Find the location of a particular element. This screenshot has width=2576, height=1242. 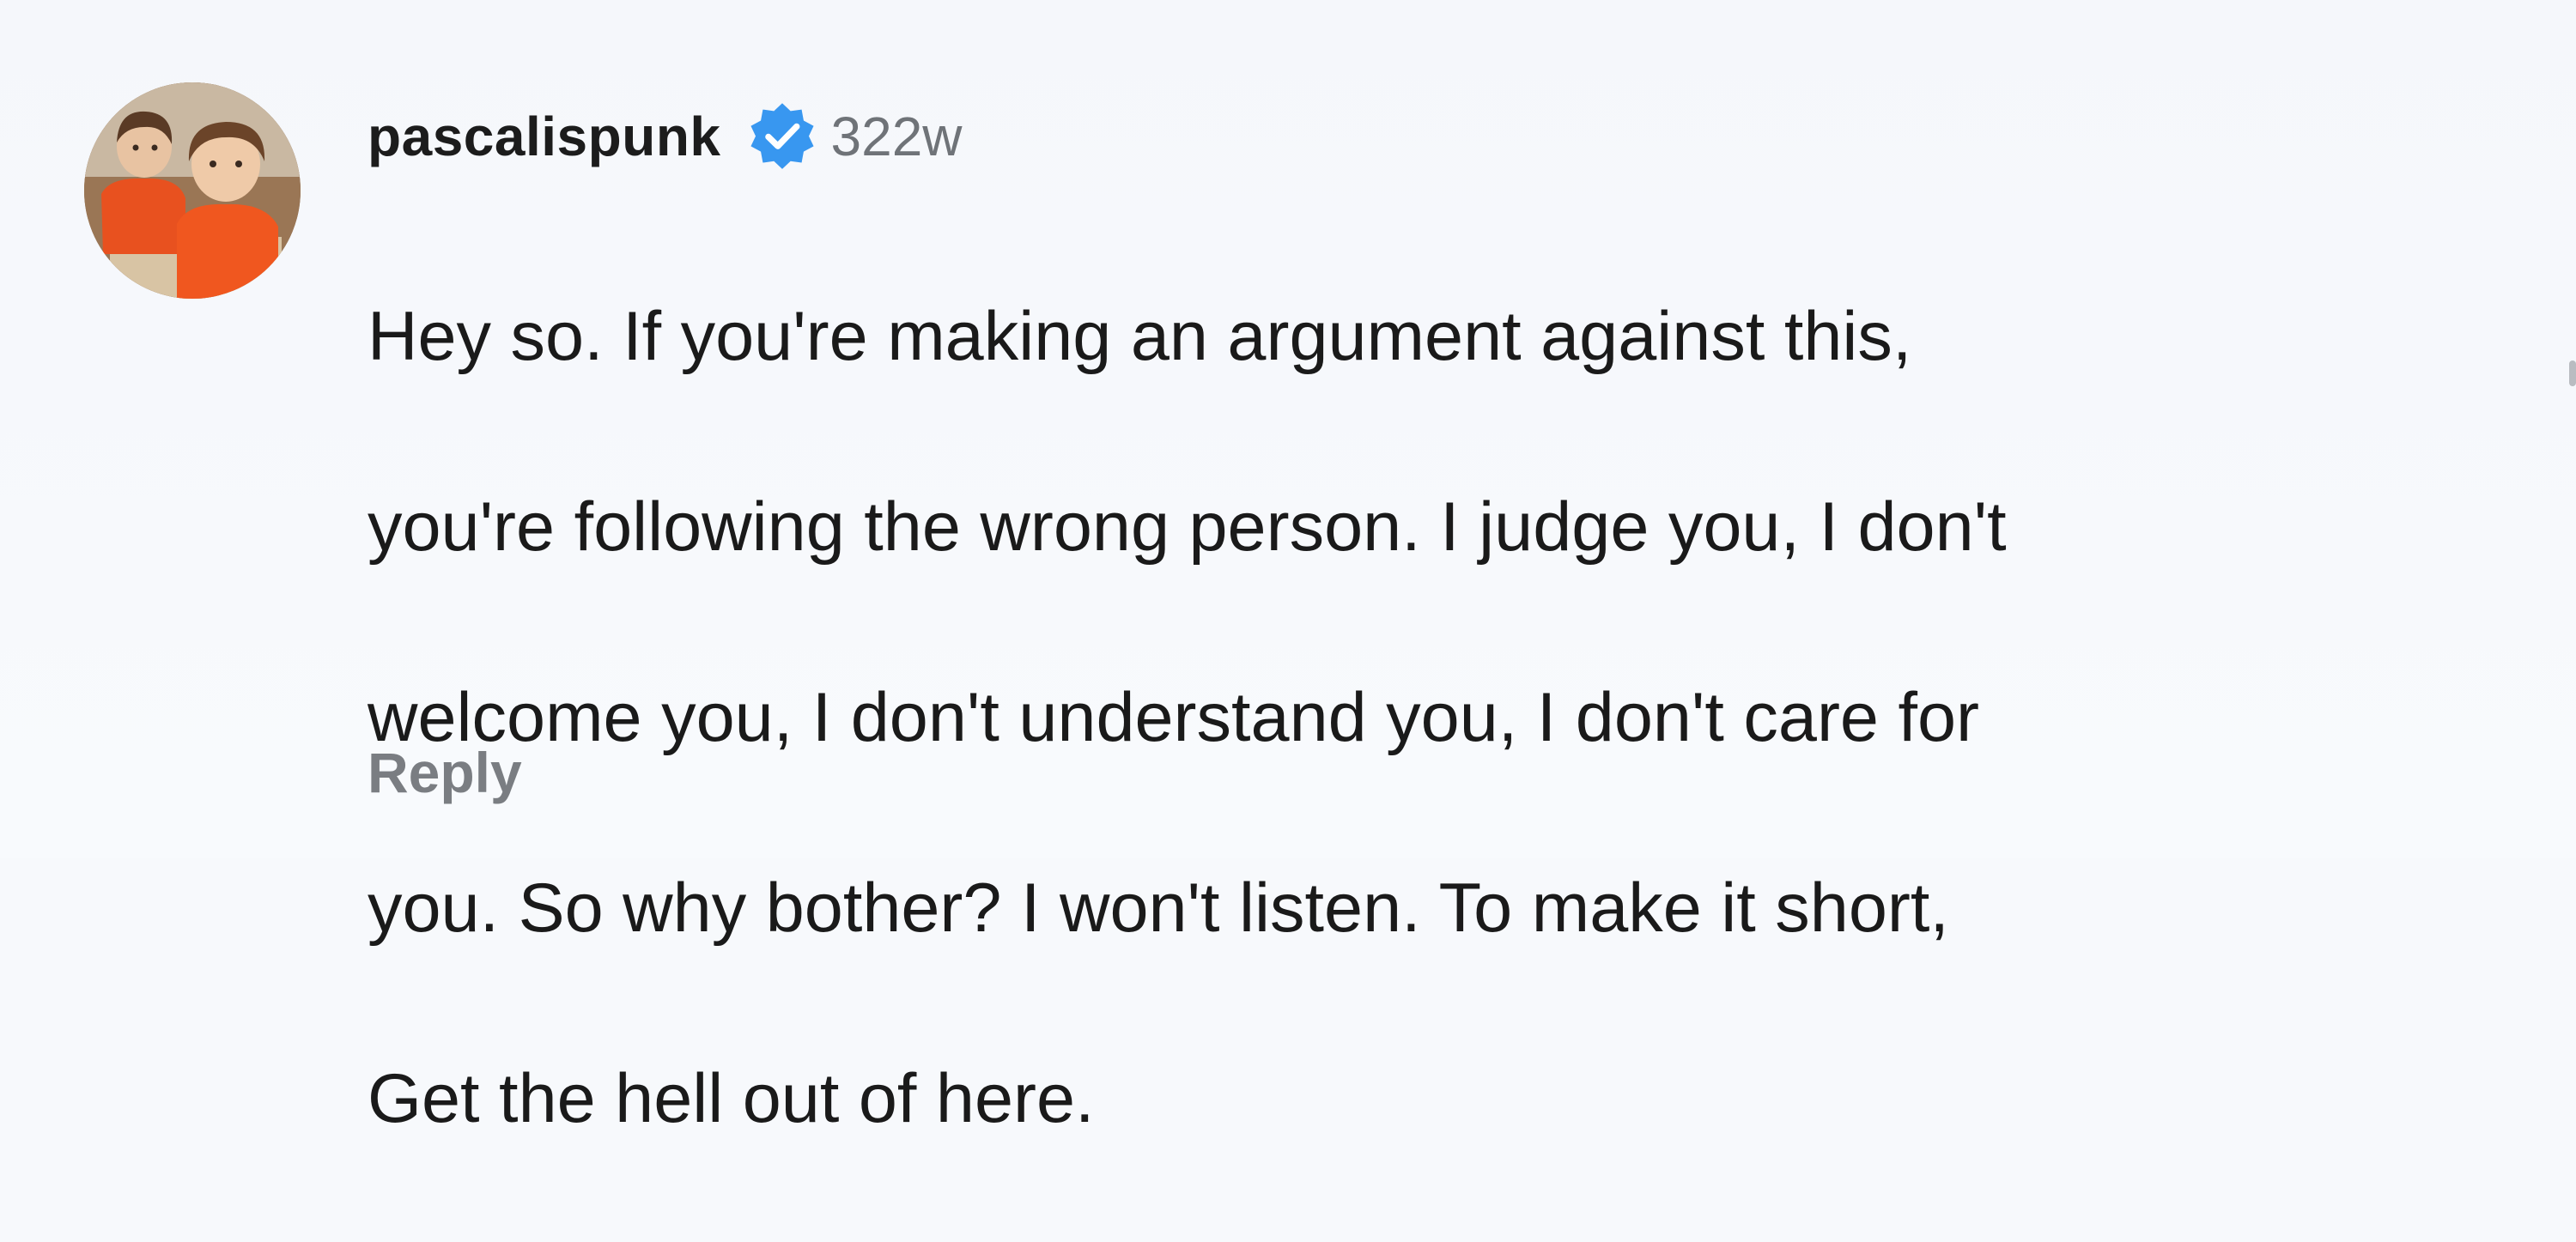

reply-button: Reply is located at coordinates (445, 773).